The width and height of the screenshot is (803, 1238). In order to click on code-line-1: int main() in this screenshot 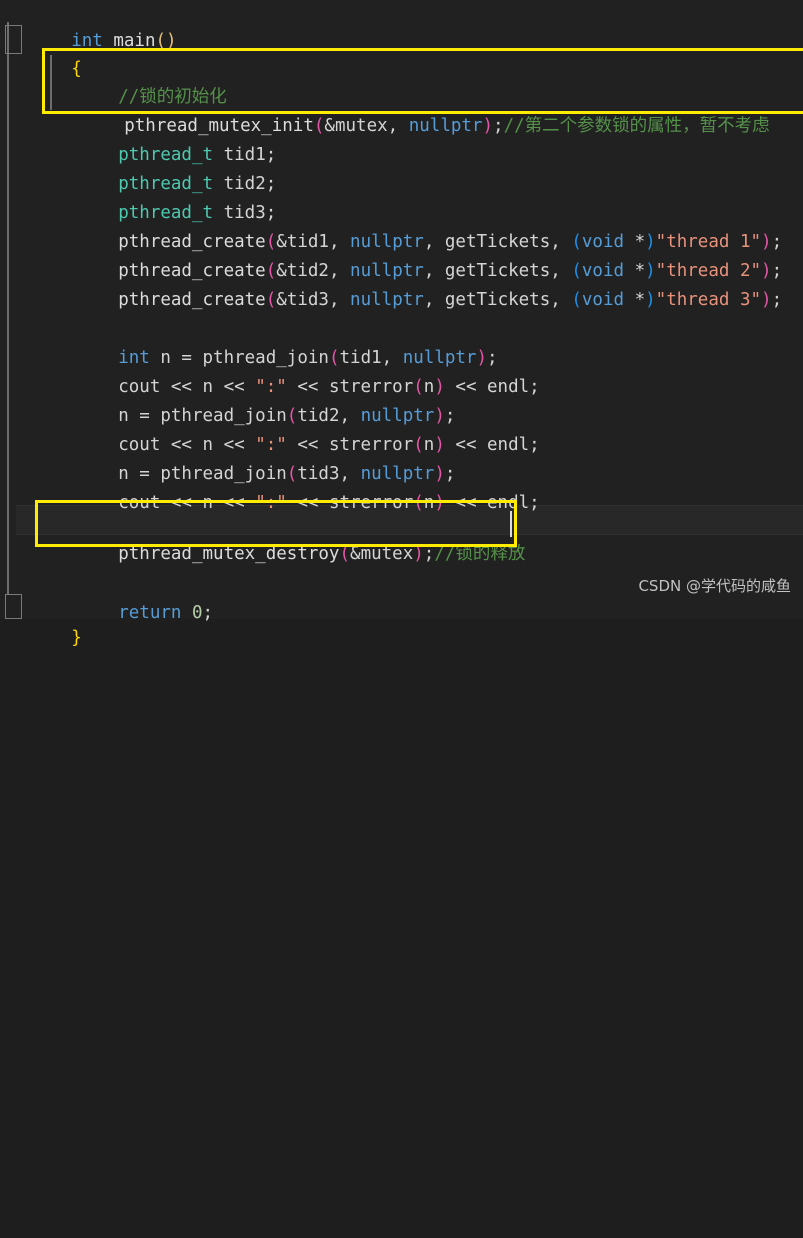, I will do `click(401, 25)`.